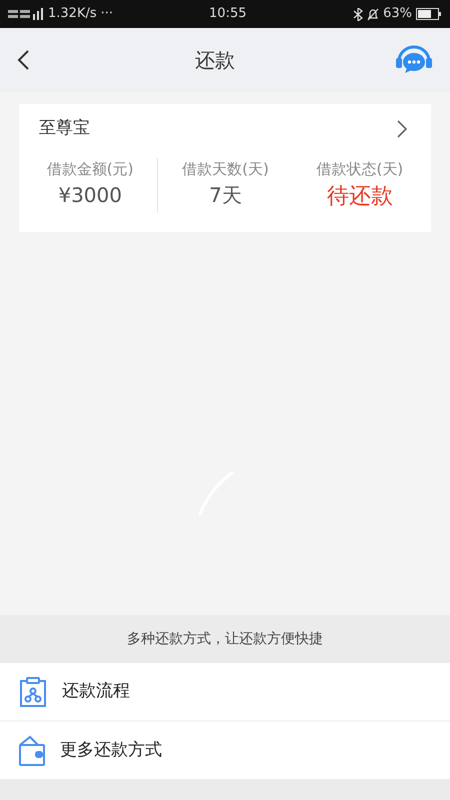 Image resolution: width=450 pixels, height=800 pixels. I want to click on battery-icon, so click(429, 14).